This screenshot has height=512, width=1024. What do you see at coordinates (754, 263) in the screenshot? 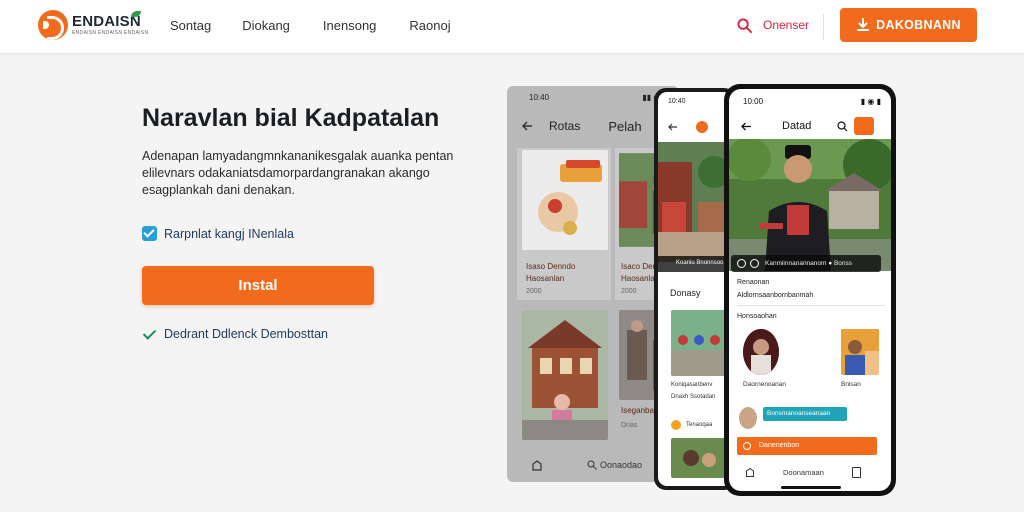
I see `info-icon` at bounding box center [754, 263].